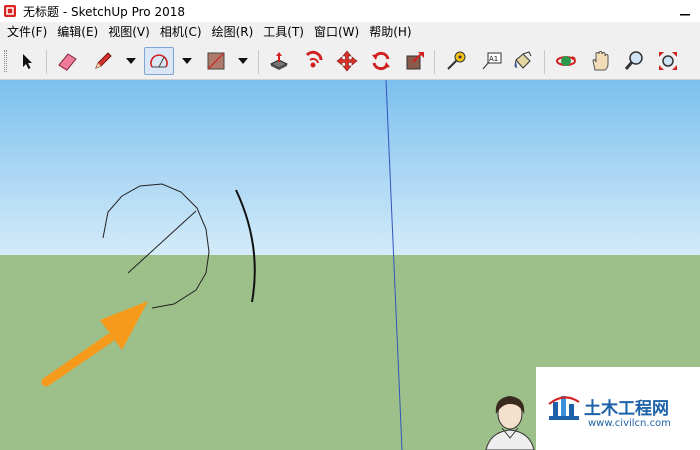  I want to click on arc-icon, so click(159, 61).